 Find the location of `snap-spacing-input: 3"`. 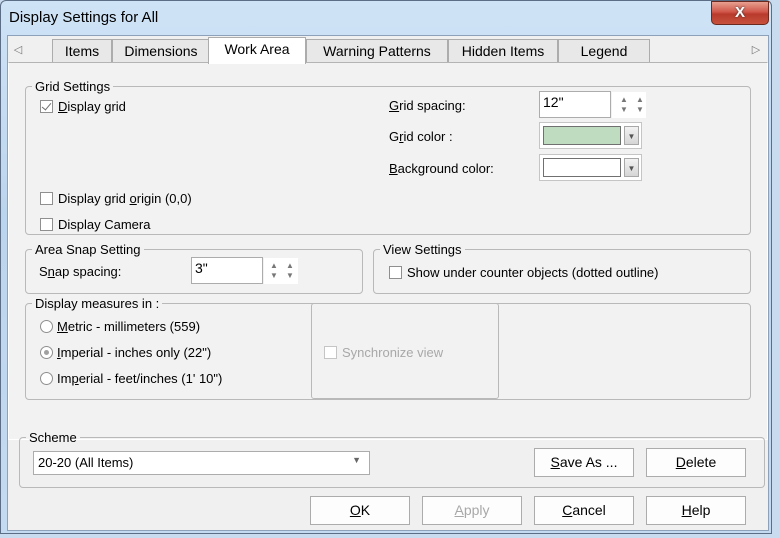

snap-spacing-input: 3" is located at coordinates (227, 270).